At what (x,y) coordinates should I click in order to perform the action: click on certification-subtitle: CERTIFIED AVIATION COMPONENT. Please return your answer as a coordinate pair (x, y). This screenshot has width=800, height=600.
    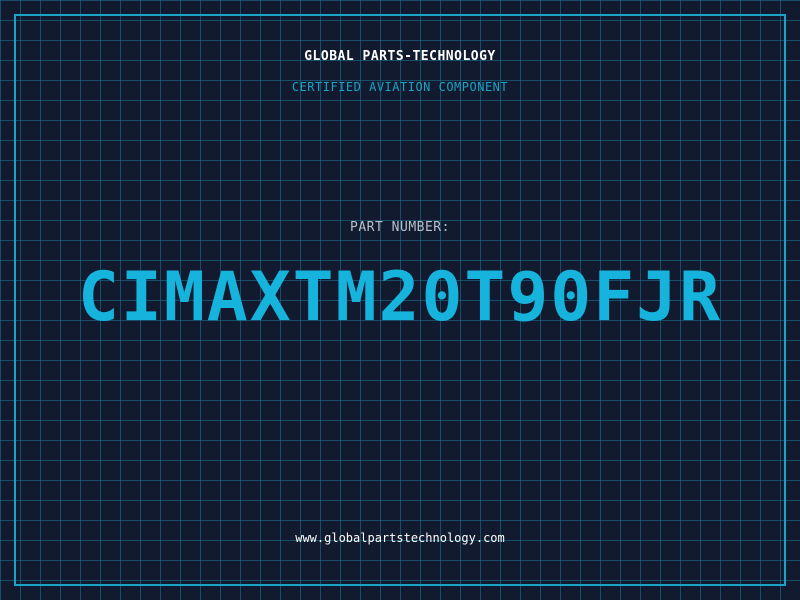
    Looking at the image, I should click on (400, 87).